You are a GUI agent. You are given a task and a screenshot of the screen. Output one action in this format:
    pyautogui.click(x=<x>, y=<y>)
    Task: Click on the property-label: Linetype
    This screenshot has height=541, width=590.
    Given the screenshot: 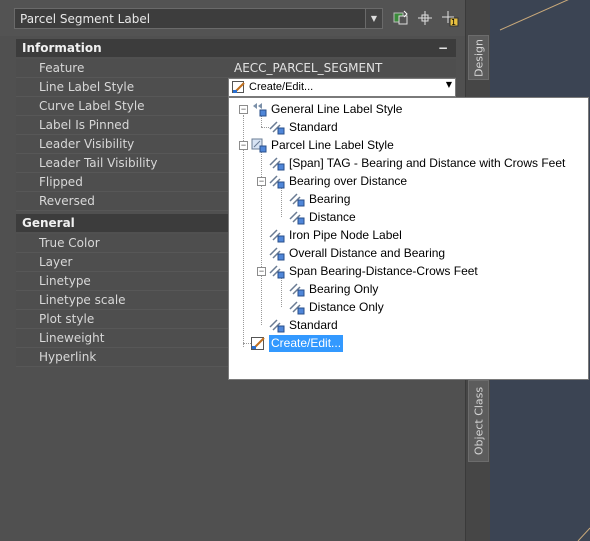 What is the action you would take?
    pyautogui.click(x=122, y=281)
    